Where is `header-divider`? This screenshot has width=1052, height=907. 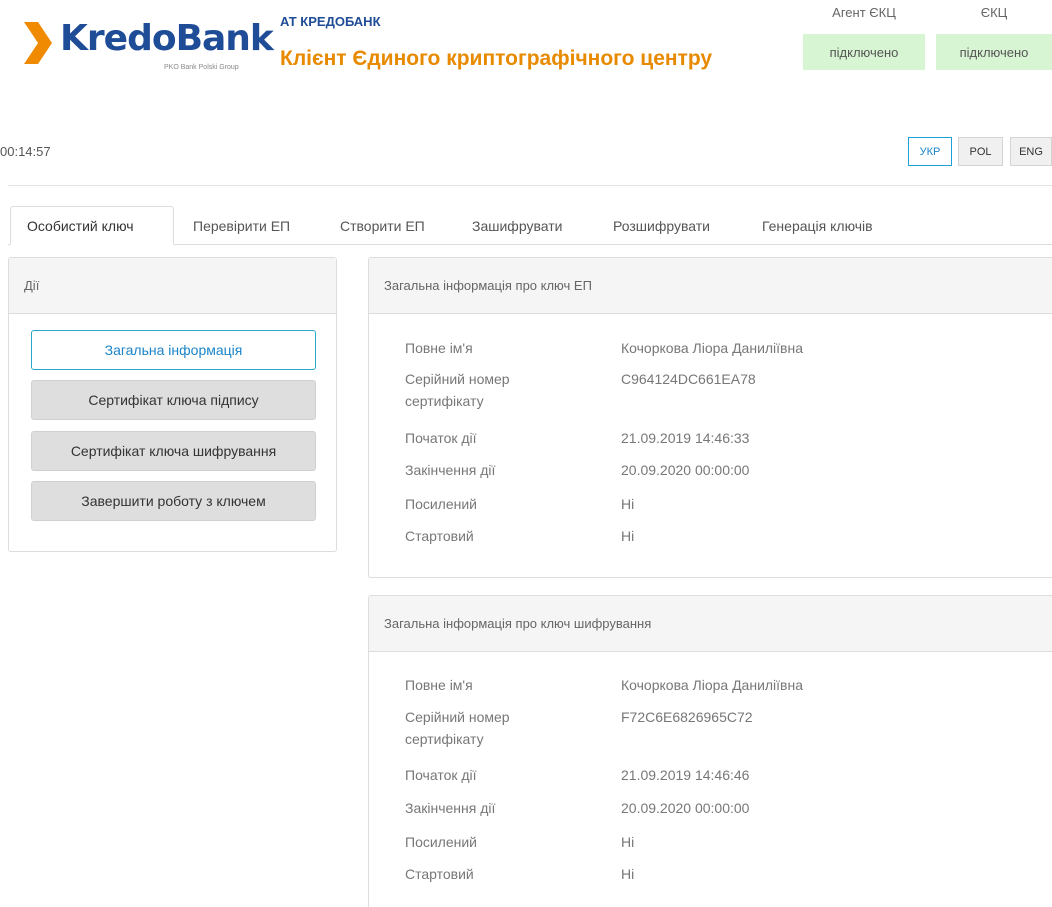 header-divider is located at coordinates (530, 185).